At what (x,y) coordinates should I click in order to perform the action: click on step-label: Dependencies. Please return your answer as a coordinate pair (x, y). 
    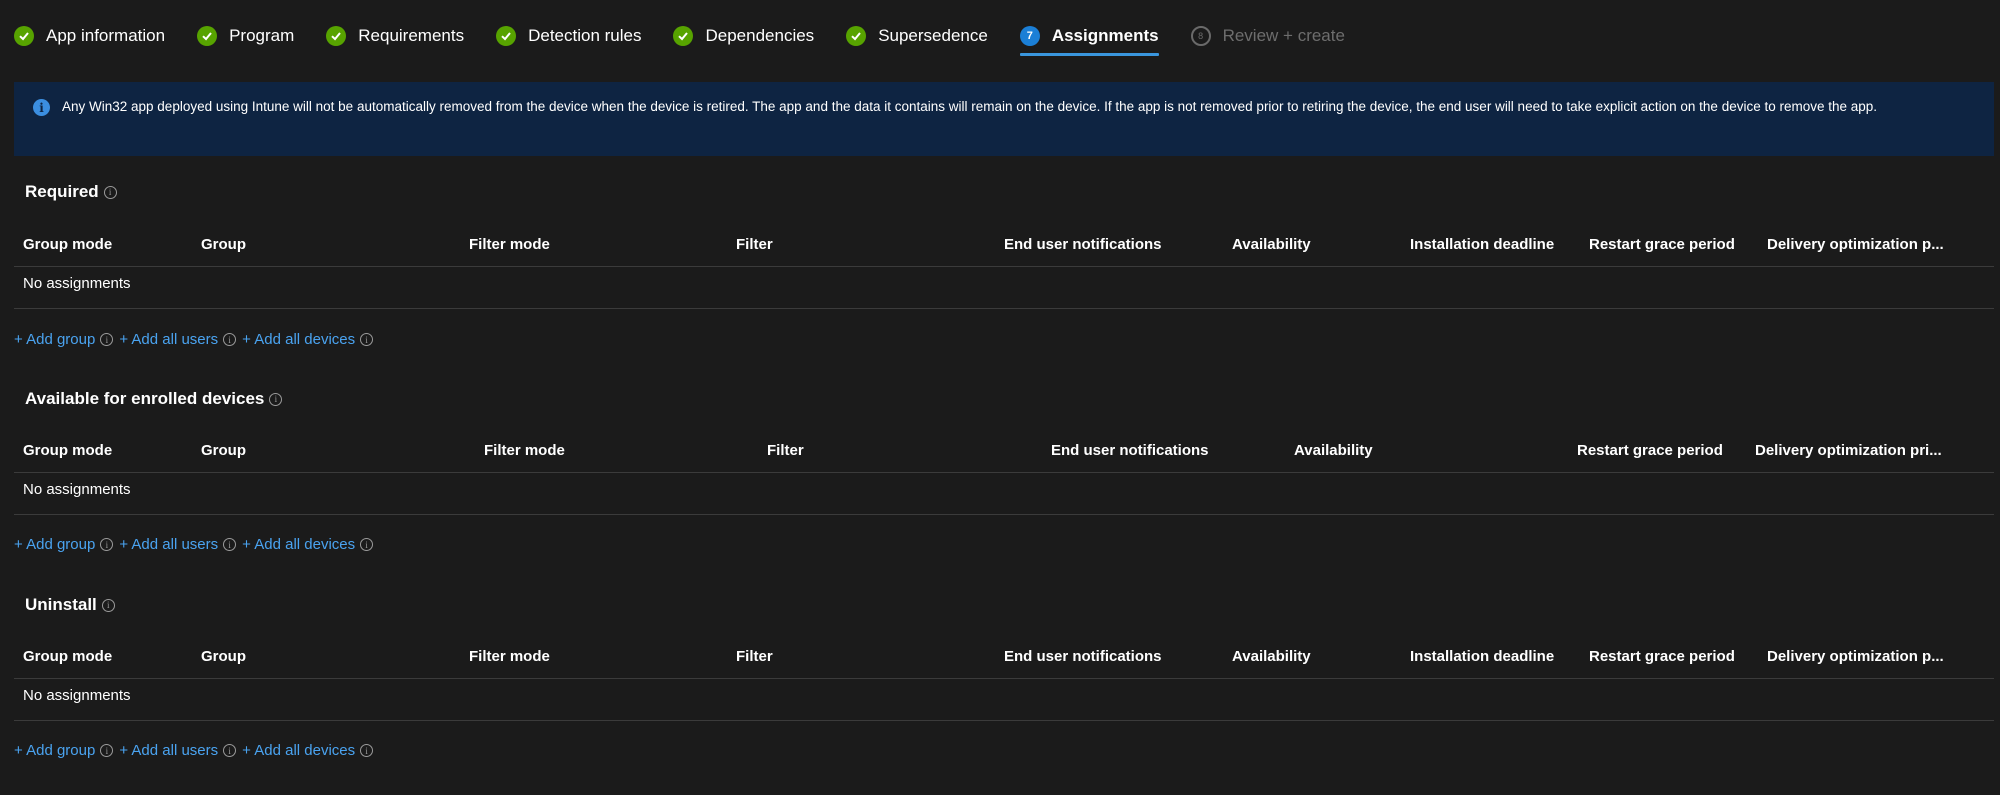
    Looking at the image, I should click on (760, 35).